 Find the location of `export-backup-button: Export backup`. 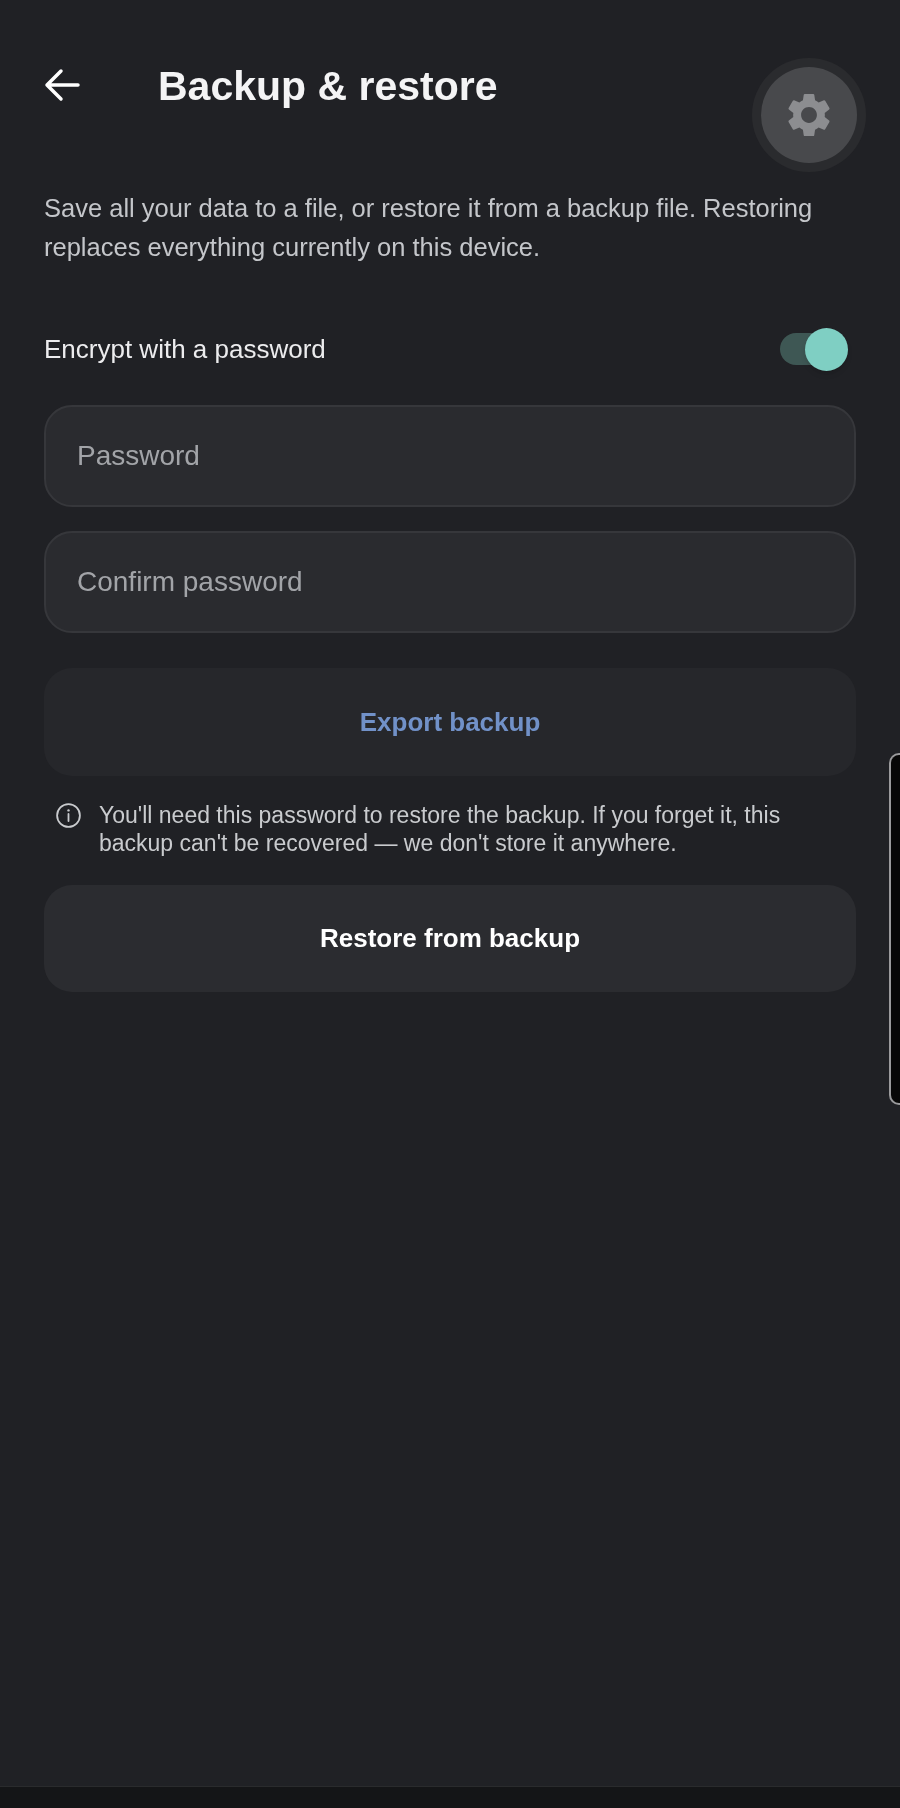

export-backup-button: Export backup is located at coordinates (450, 722).